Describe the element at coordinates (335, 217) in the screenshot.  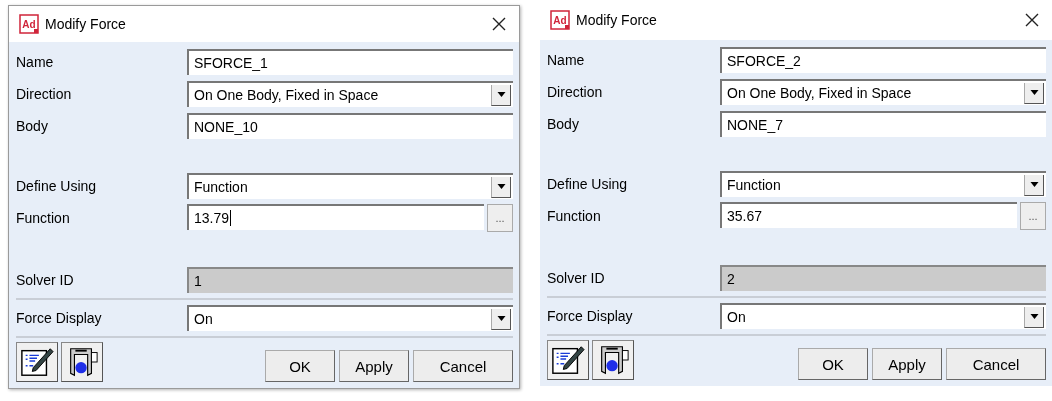
I see `expression-input-field: 13.79` at that location.